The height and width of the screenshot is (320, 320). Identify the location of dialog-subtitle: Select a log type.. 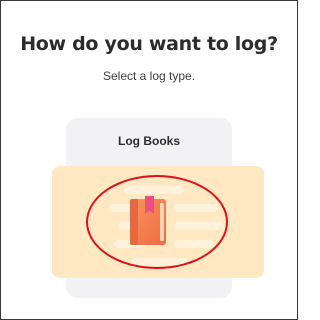
(149, 76).